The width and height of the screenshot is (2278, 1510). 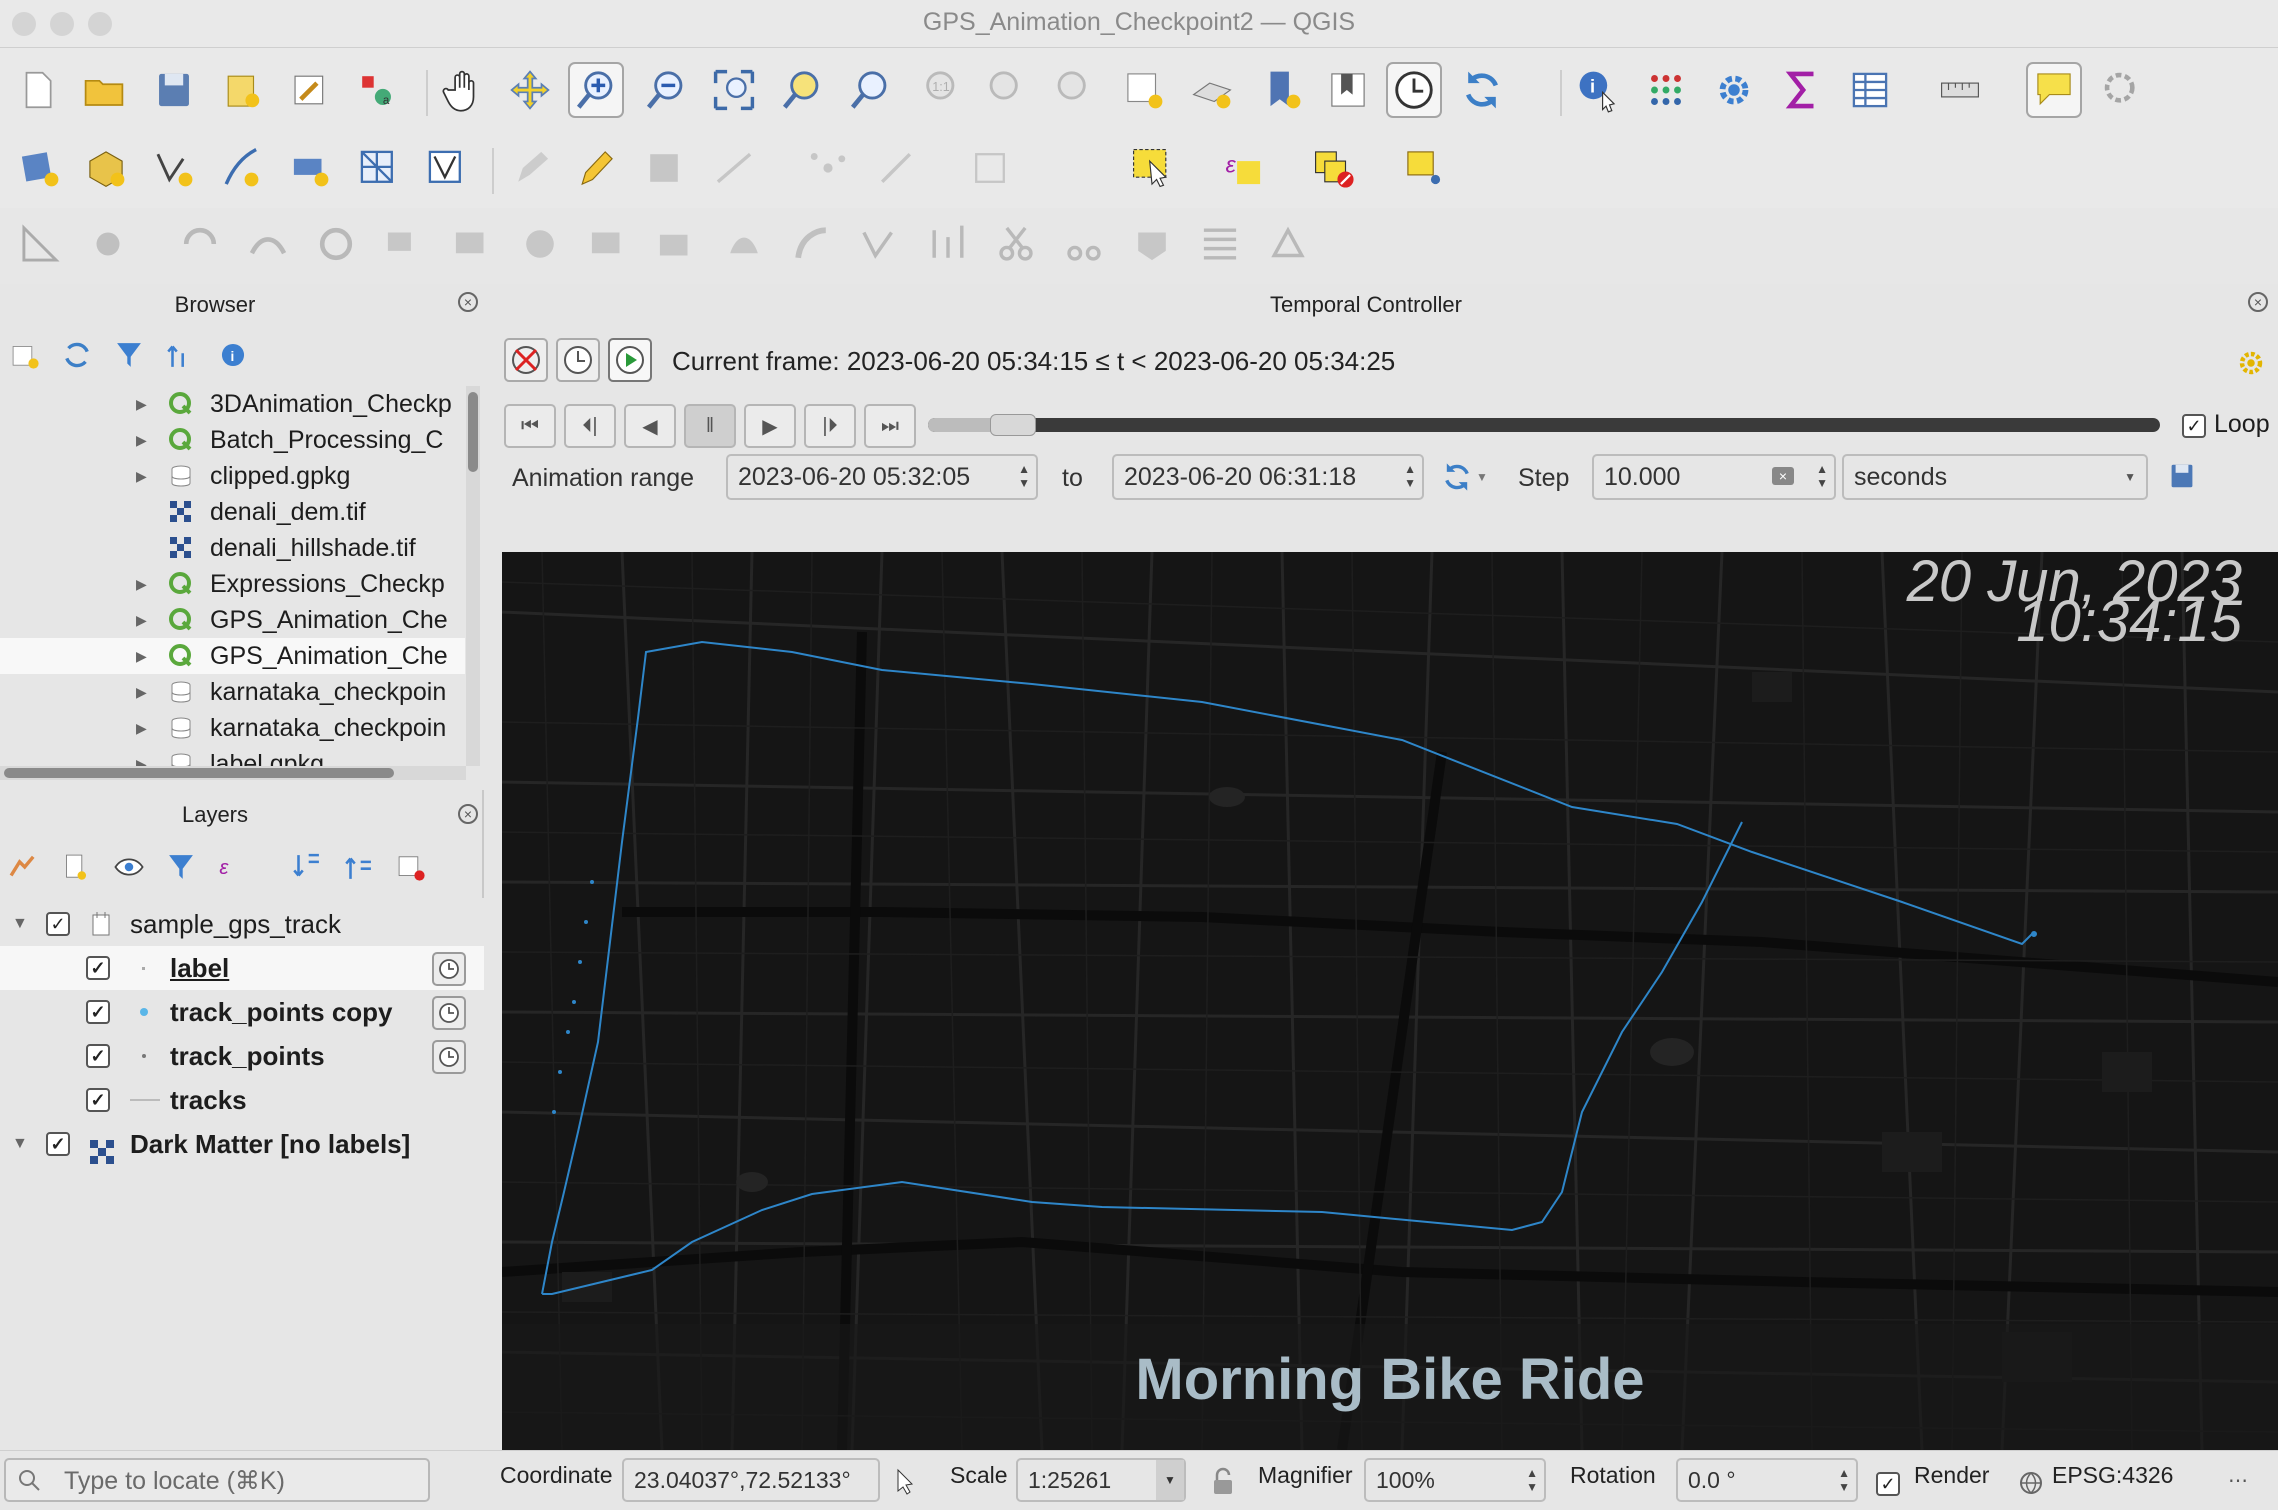 What do you see at coordinates (1734, 90) in the screenshot?
I see `settings-gear-icon` at bounding box center [1734, 90].